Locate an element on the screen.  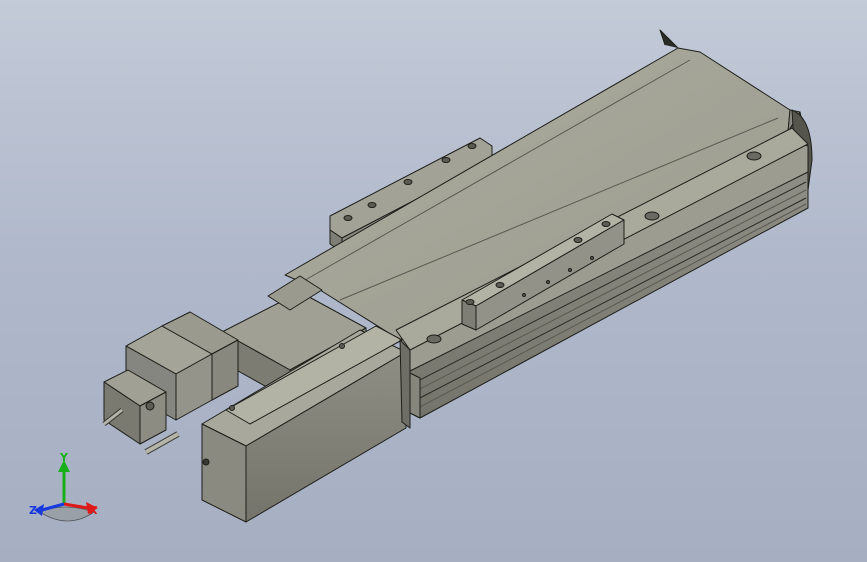
triad-y-label: Y is located at coordinates (64, 457).